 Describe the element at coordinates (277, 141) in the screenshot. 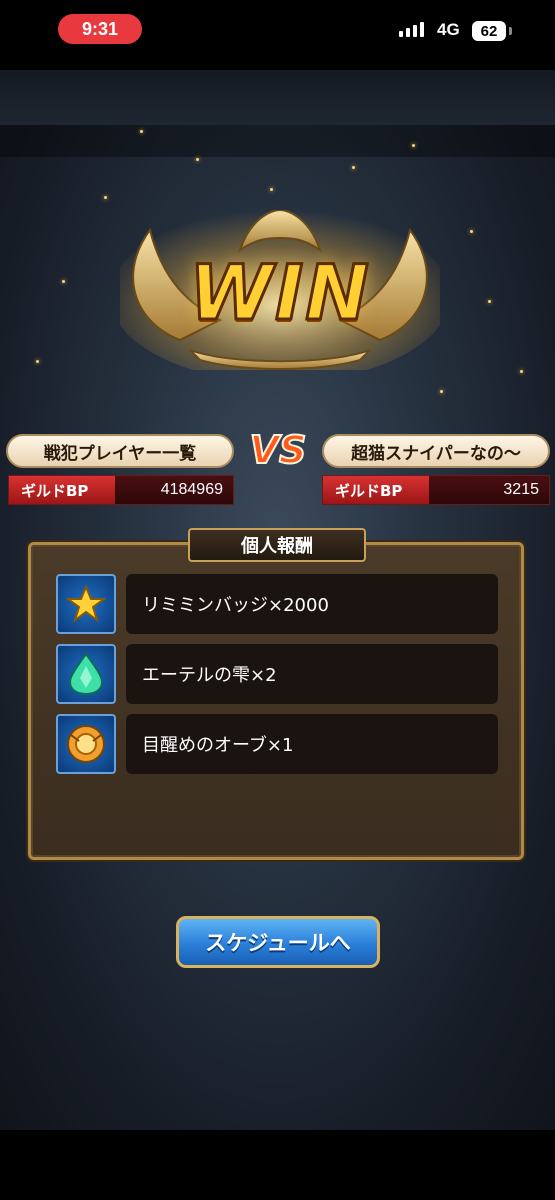

I see `header-band` at that location.